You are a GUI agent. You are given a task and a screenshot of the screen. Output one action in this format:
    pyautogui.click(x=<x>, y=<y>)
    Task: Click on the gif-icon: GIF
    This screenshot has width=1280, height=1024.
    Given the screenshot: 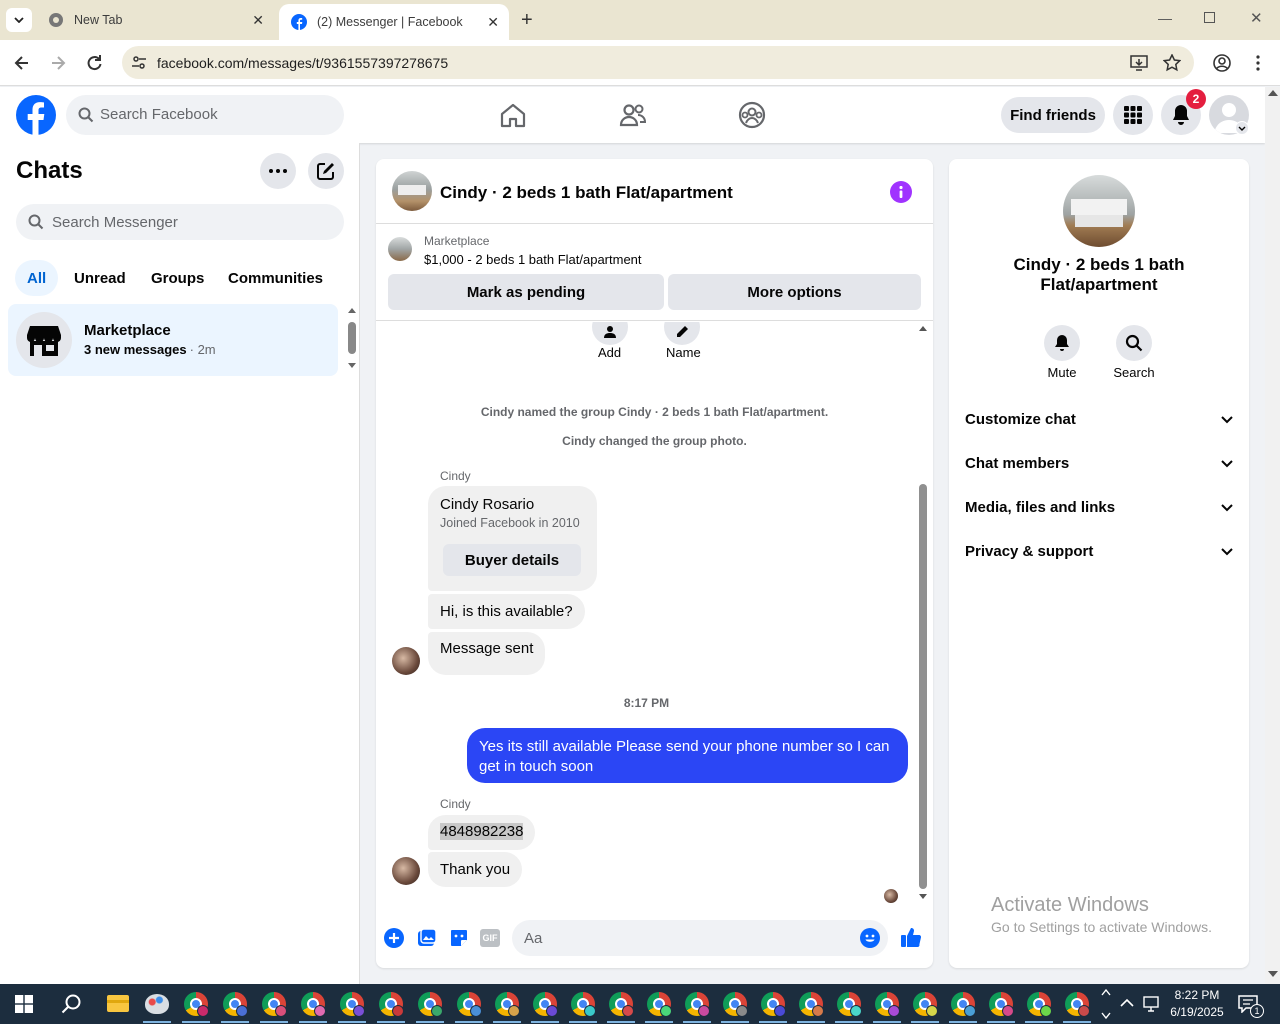 What is the action you would take?
    pyautogui.click(x=490, y=938)
    